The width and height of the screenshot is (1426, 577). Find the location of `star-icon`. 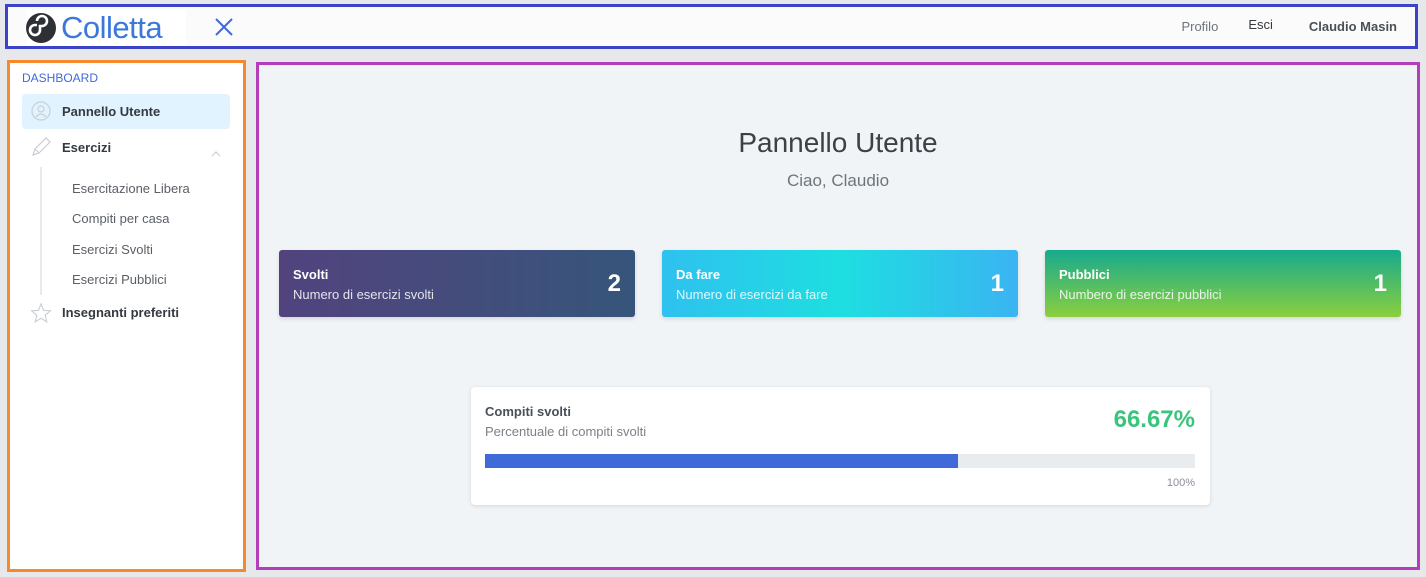

star-icon is located at coordinates (41, 313).